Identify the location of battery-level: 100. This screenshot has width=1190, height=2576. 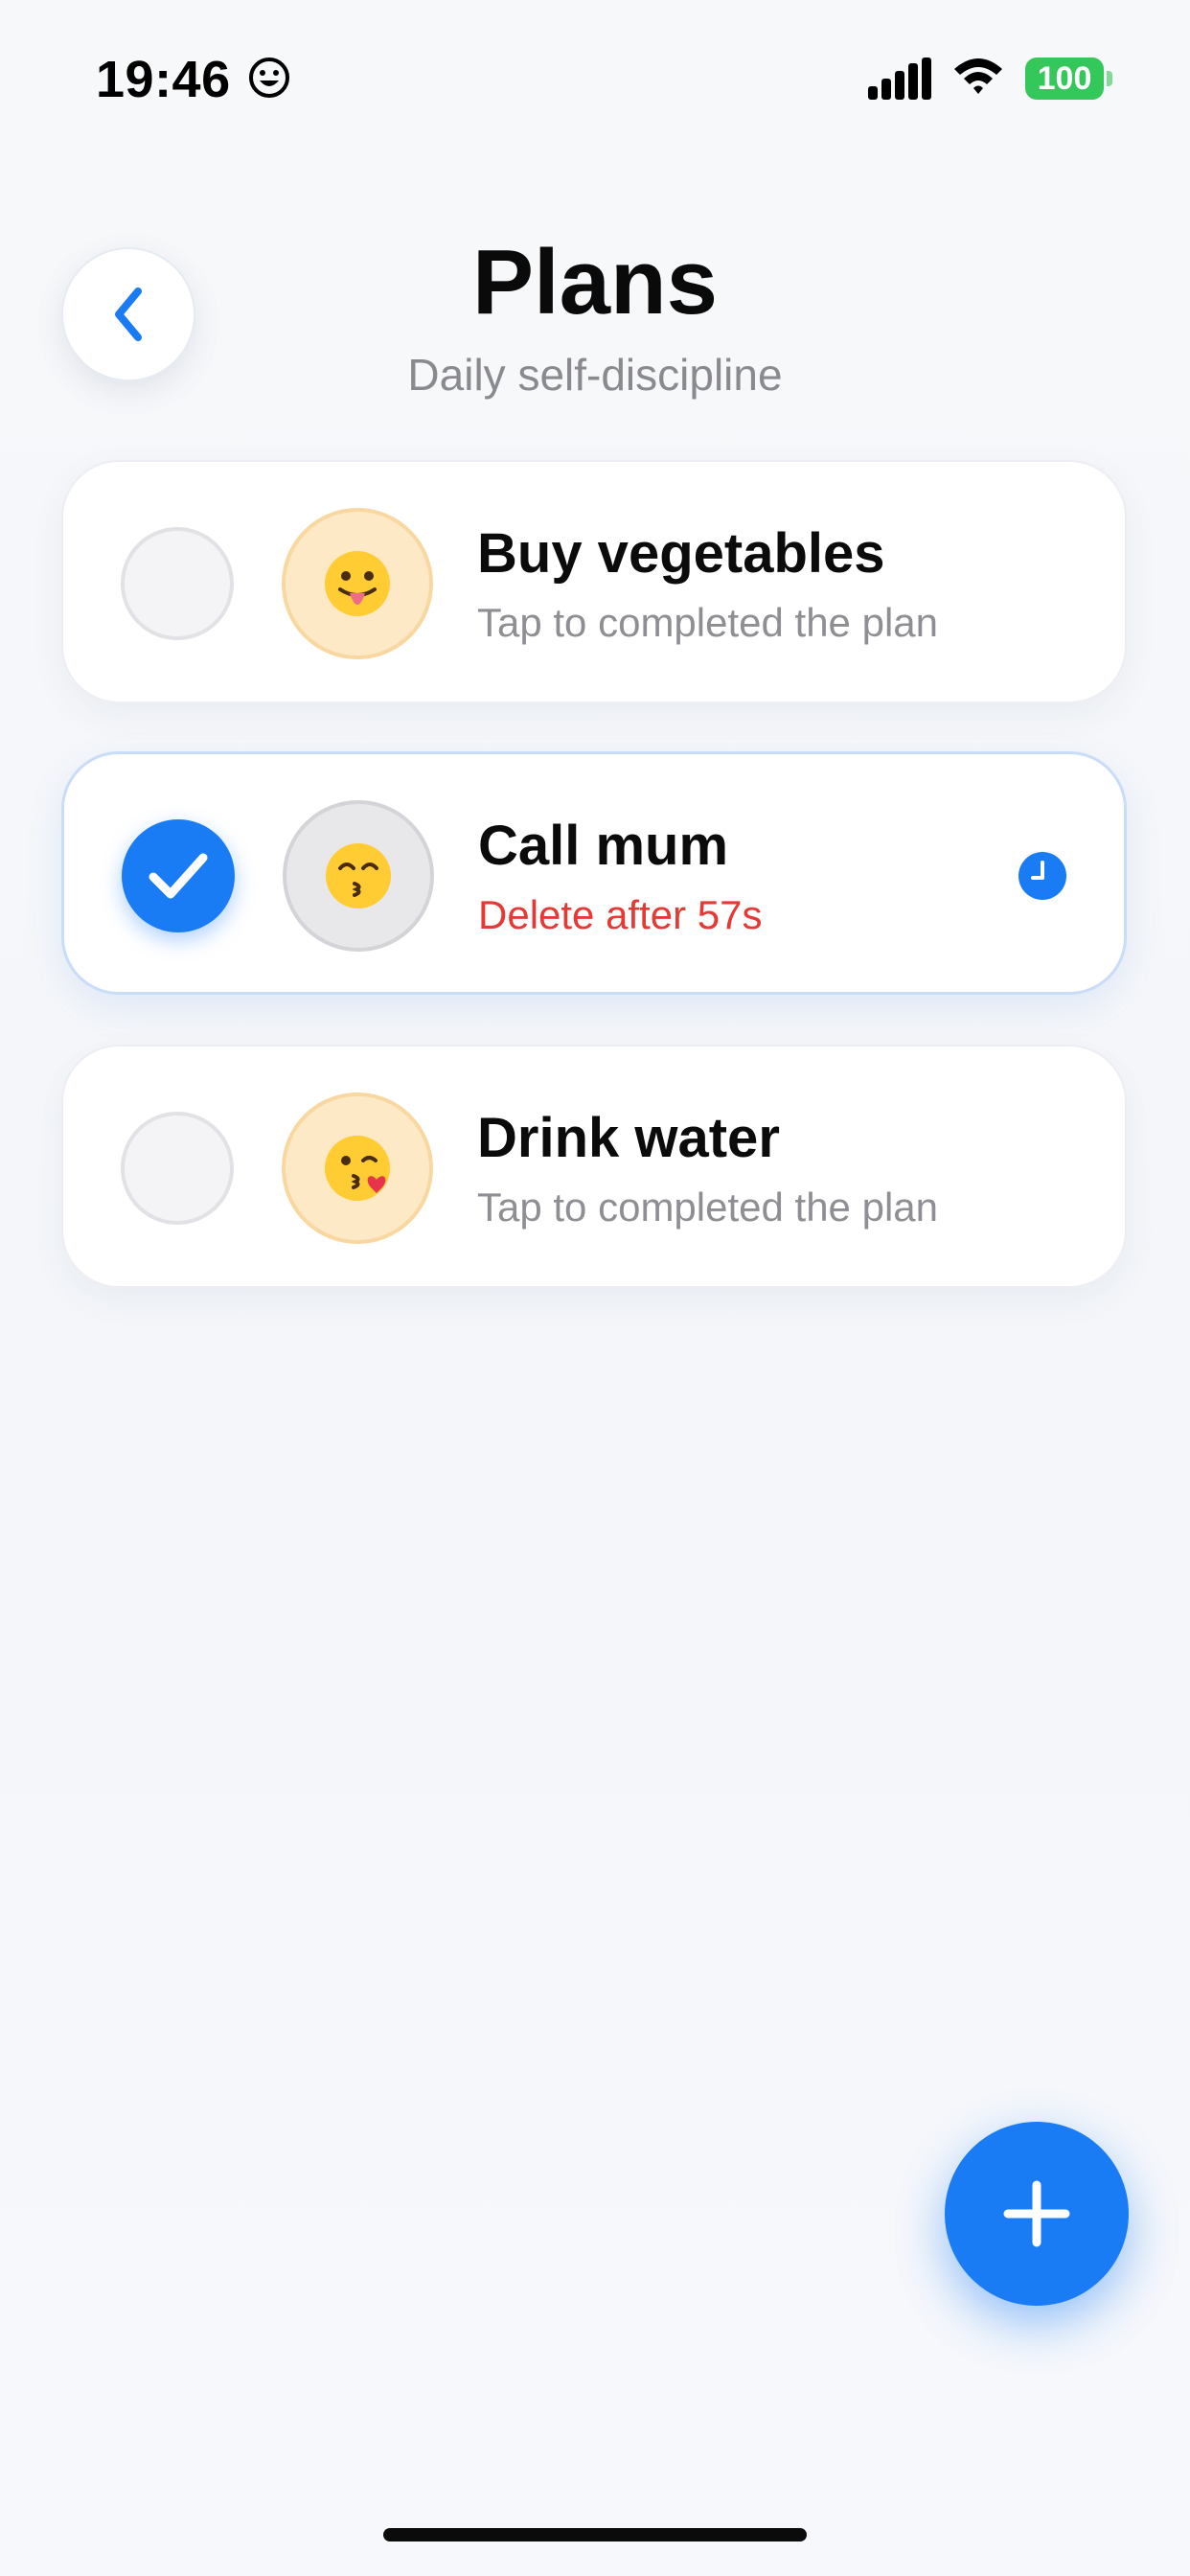
(1065, 78).